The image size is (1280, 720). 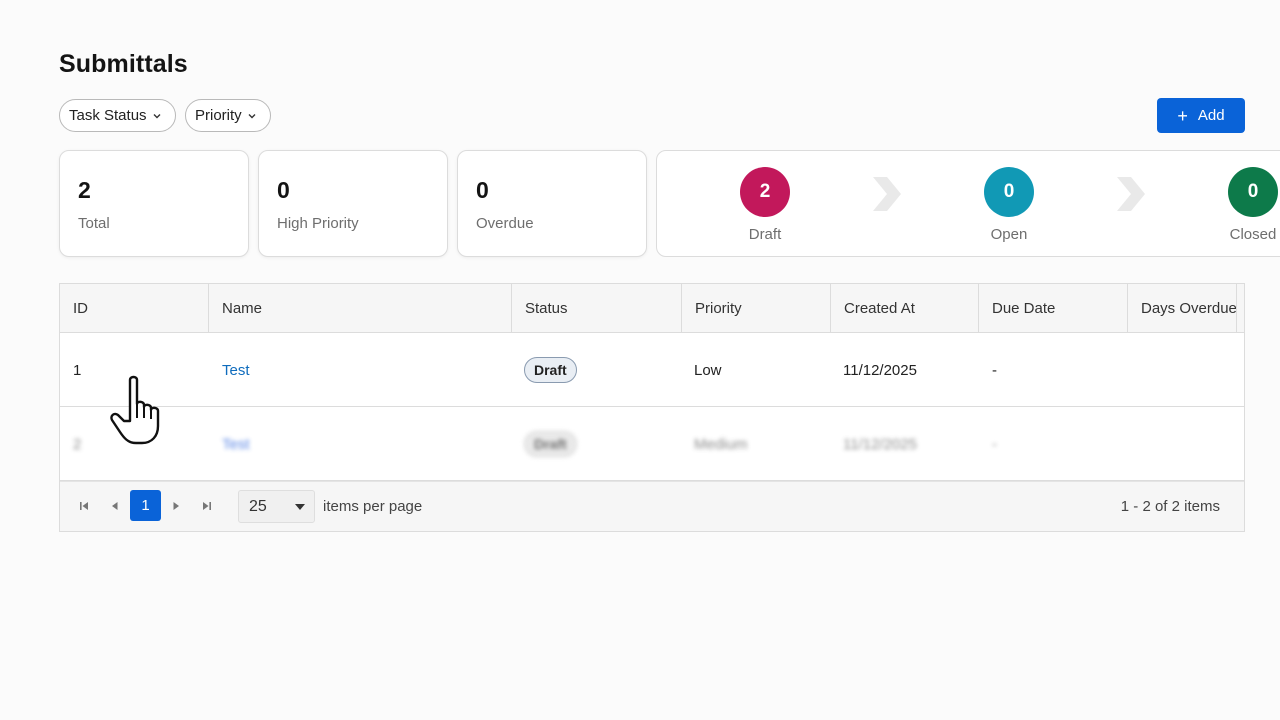 I want to click on first-page-button, so click(x=84, y=506).